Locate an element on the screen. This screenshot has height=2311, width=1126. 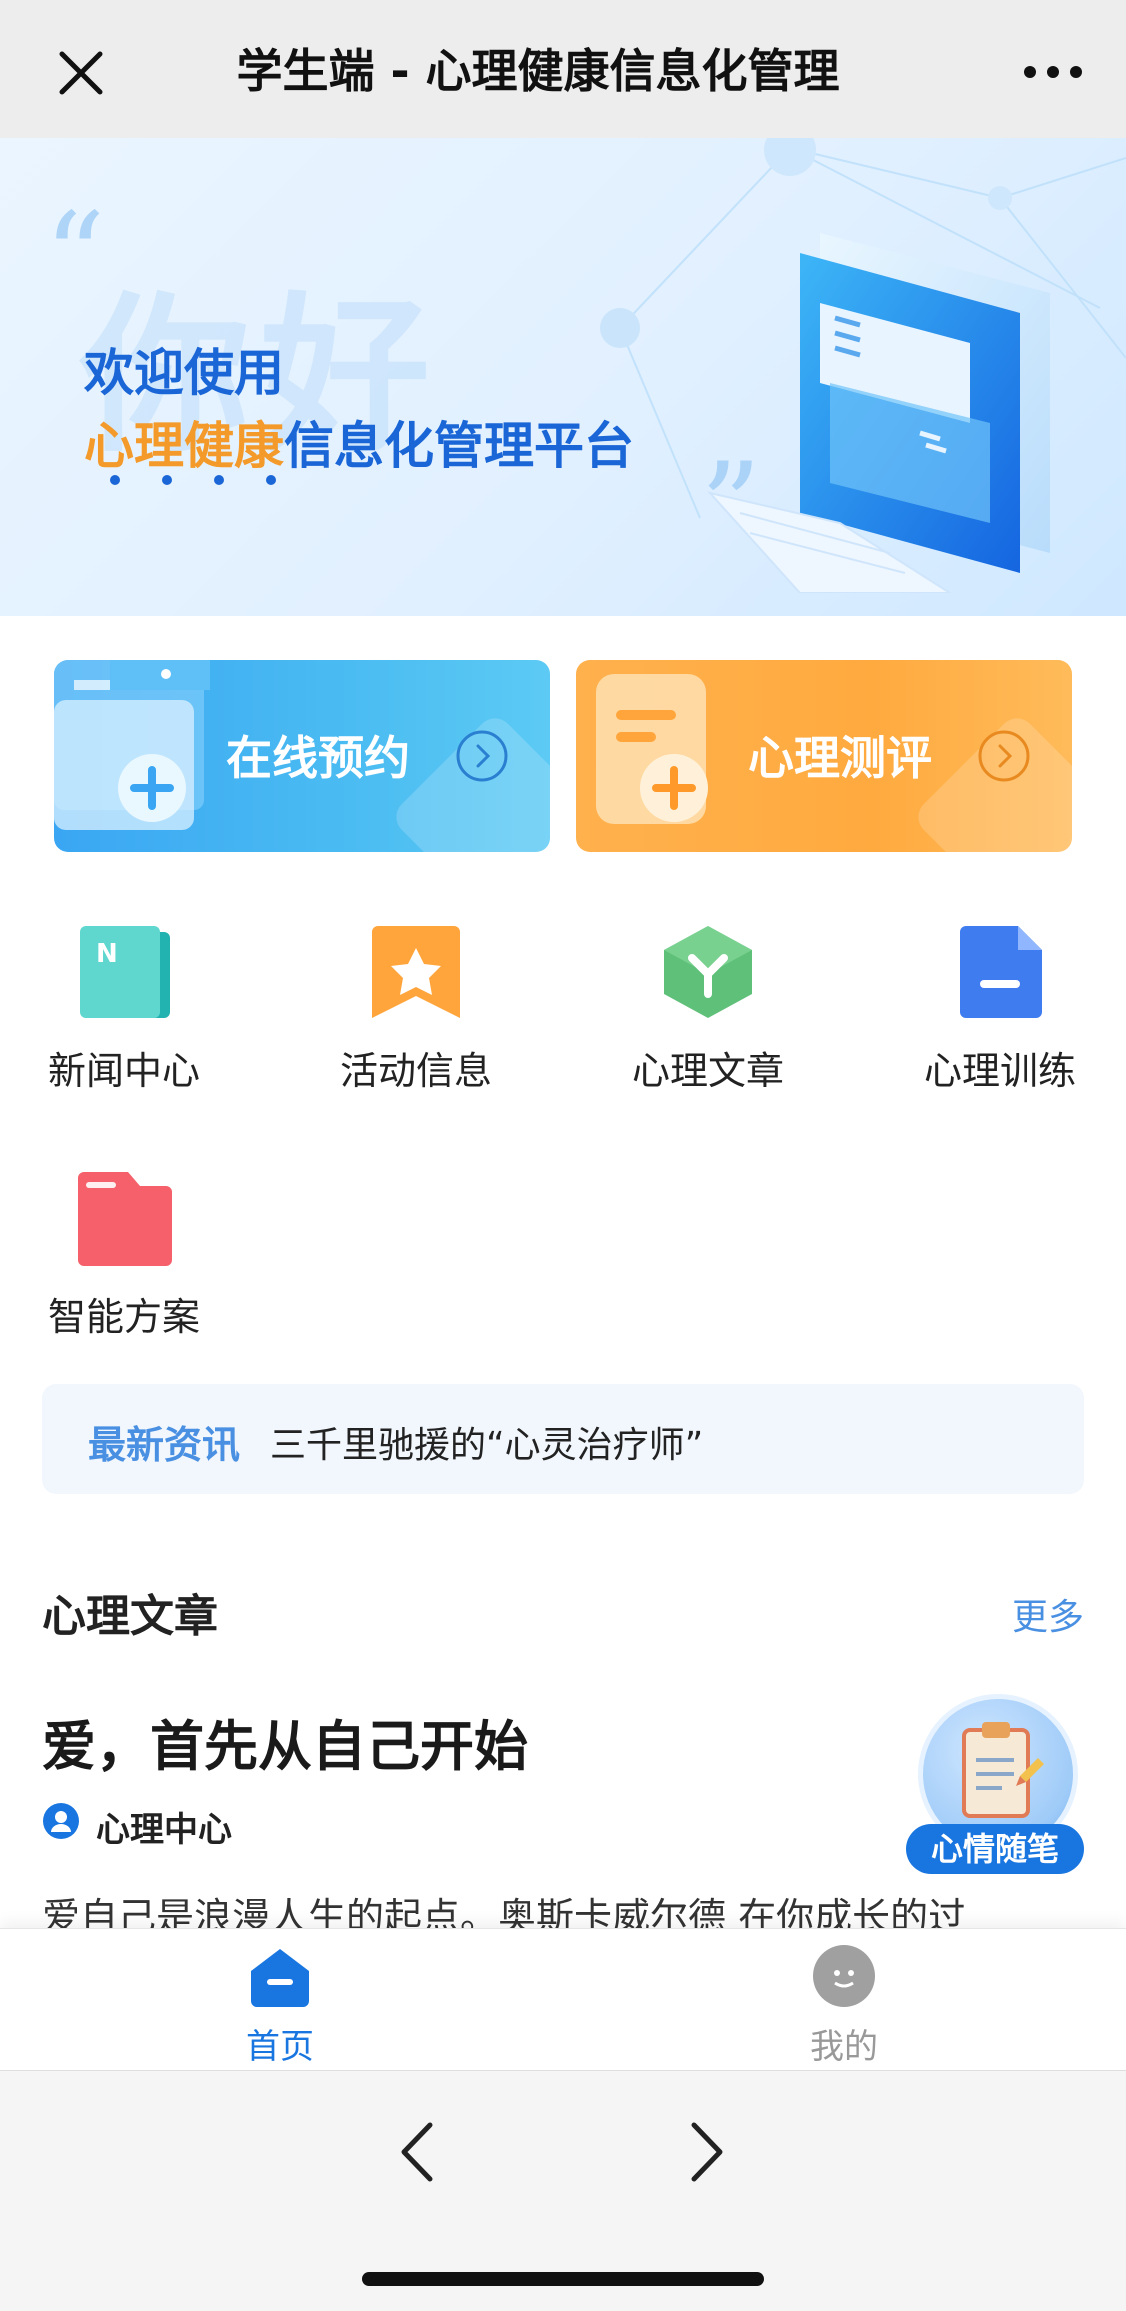
online-booking-card: 在线预约 is located at coordinates (302, 756).